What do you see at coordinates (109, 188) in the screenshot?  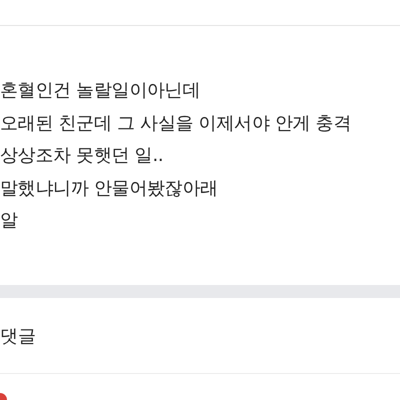 I see `post-text-line: 말했냐니까 안물어봤잖아래` at bounding box center [109, 188].